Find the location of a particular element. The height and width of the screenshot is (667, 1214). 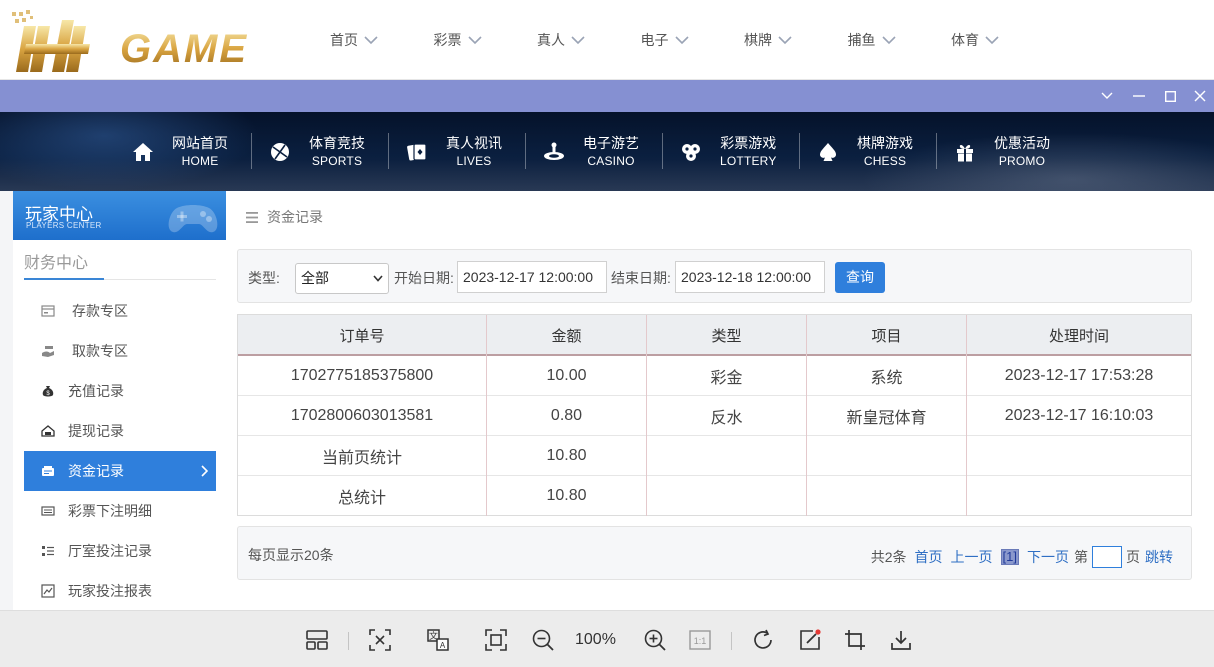

sidebar-item-lottery-bets: 彩票下注明细 is located at coordinates (120, 511).